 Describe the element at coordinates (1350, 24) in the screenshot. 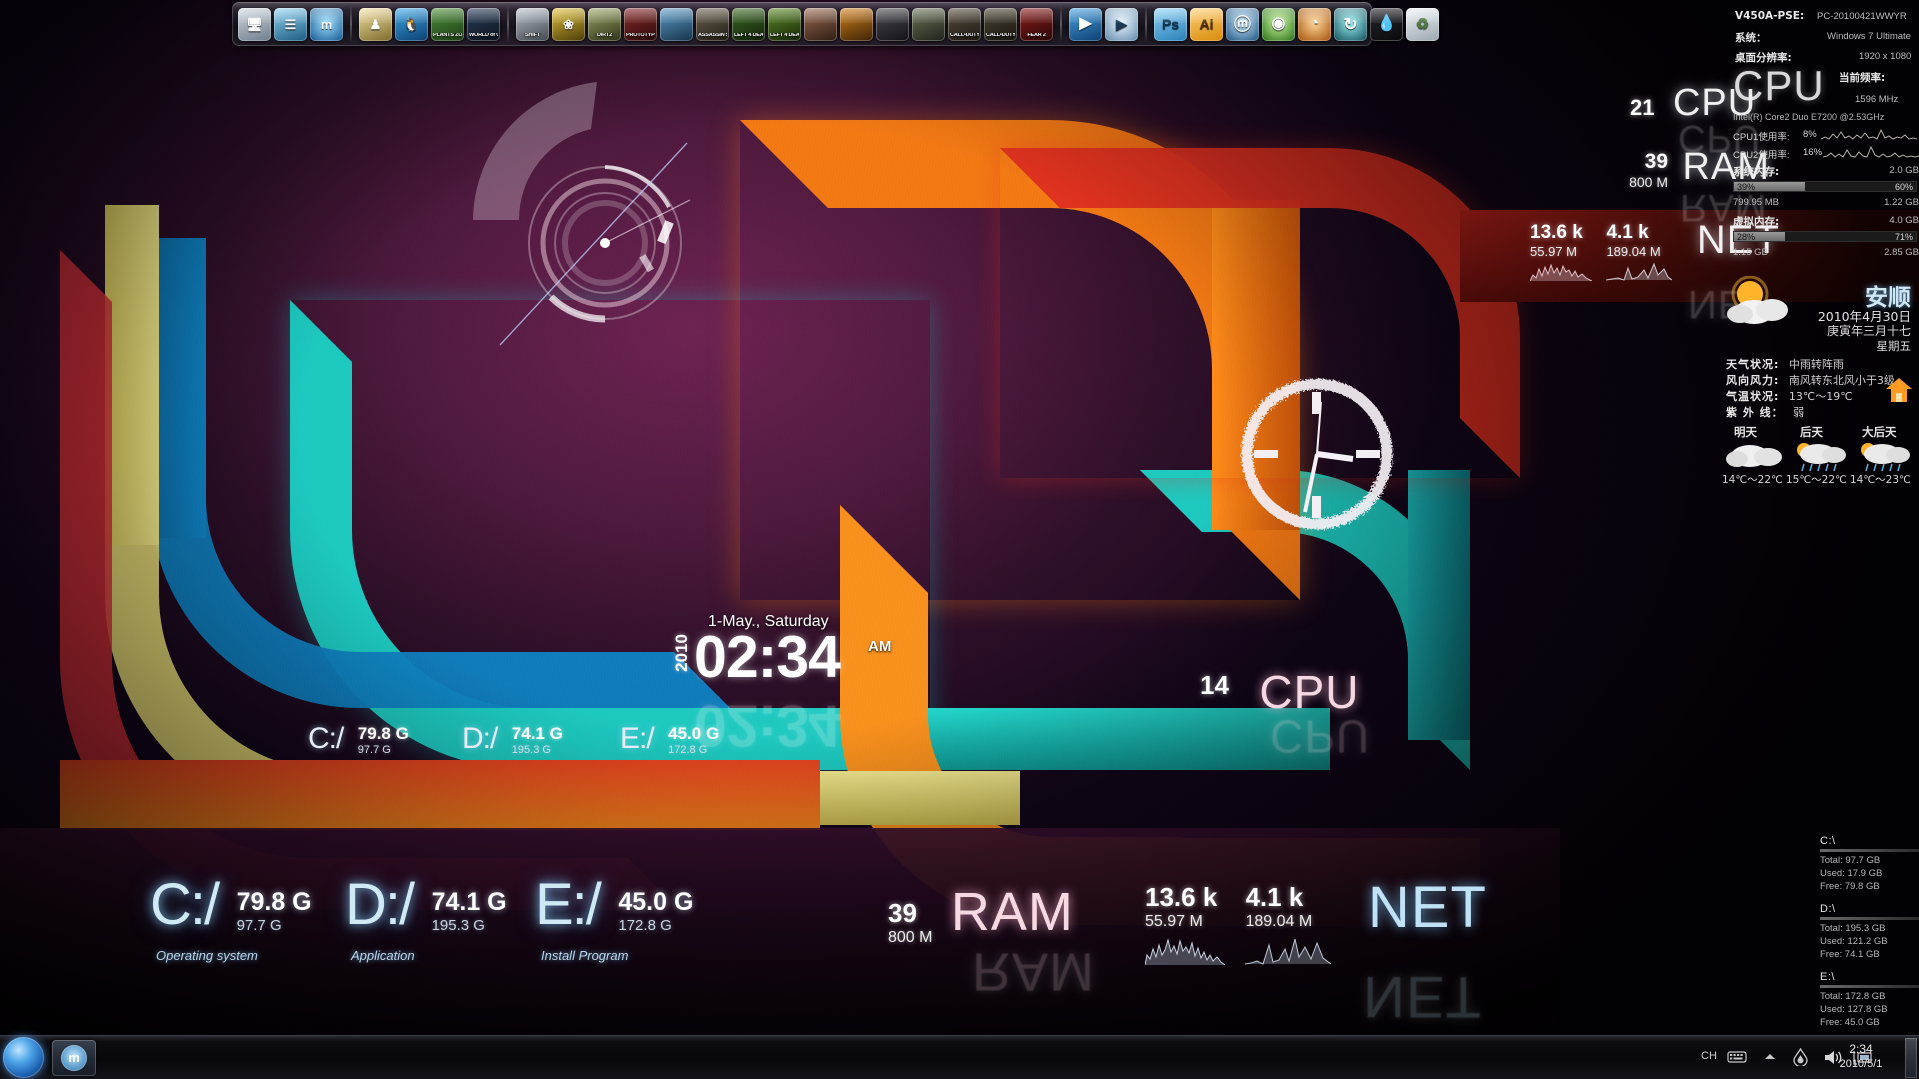

I see `cycle-app-icon: ↻` at that location.